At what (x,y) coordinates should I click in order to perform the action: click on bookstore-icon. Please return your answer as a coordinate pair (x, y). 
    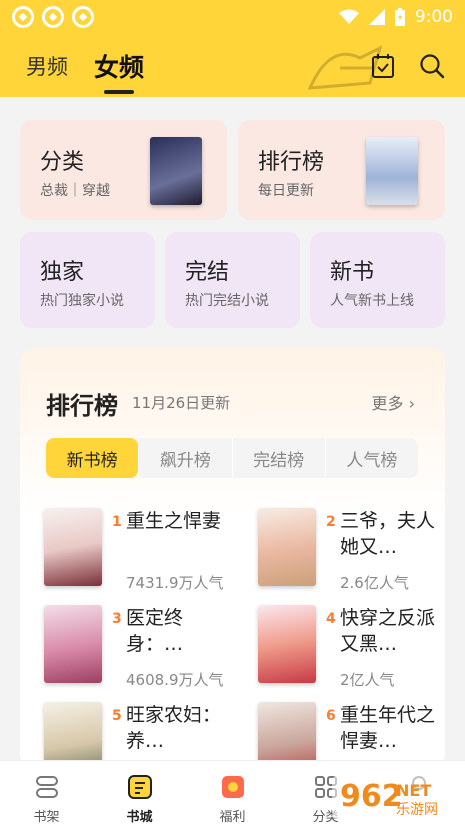
    Looking at the image, I should click on (139, 787).